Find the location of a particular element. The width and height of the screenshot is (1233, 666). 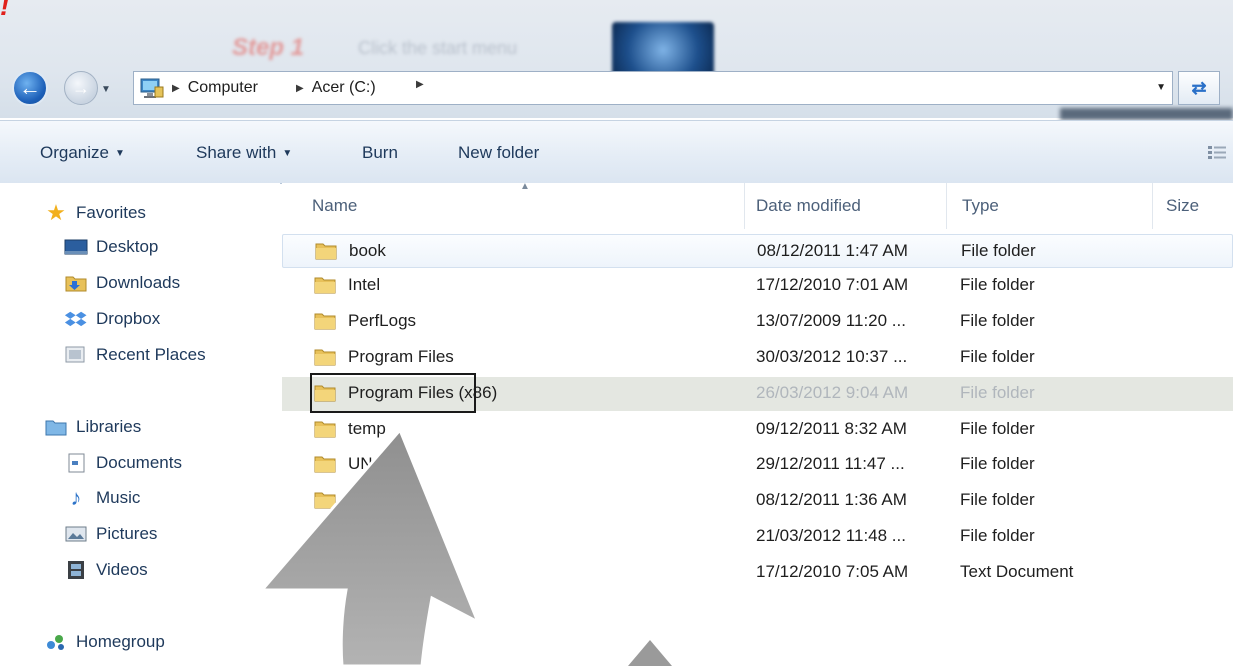

file-row: 17/12/2010 7:05 AM Text Document is located at coordinates (757, 573).